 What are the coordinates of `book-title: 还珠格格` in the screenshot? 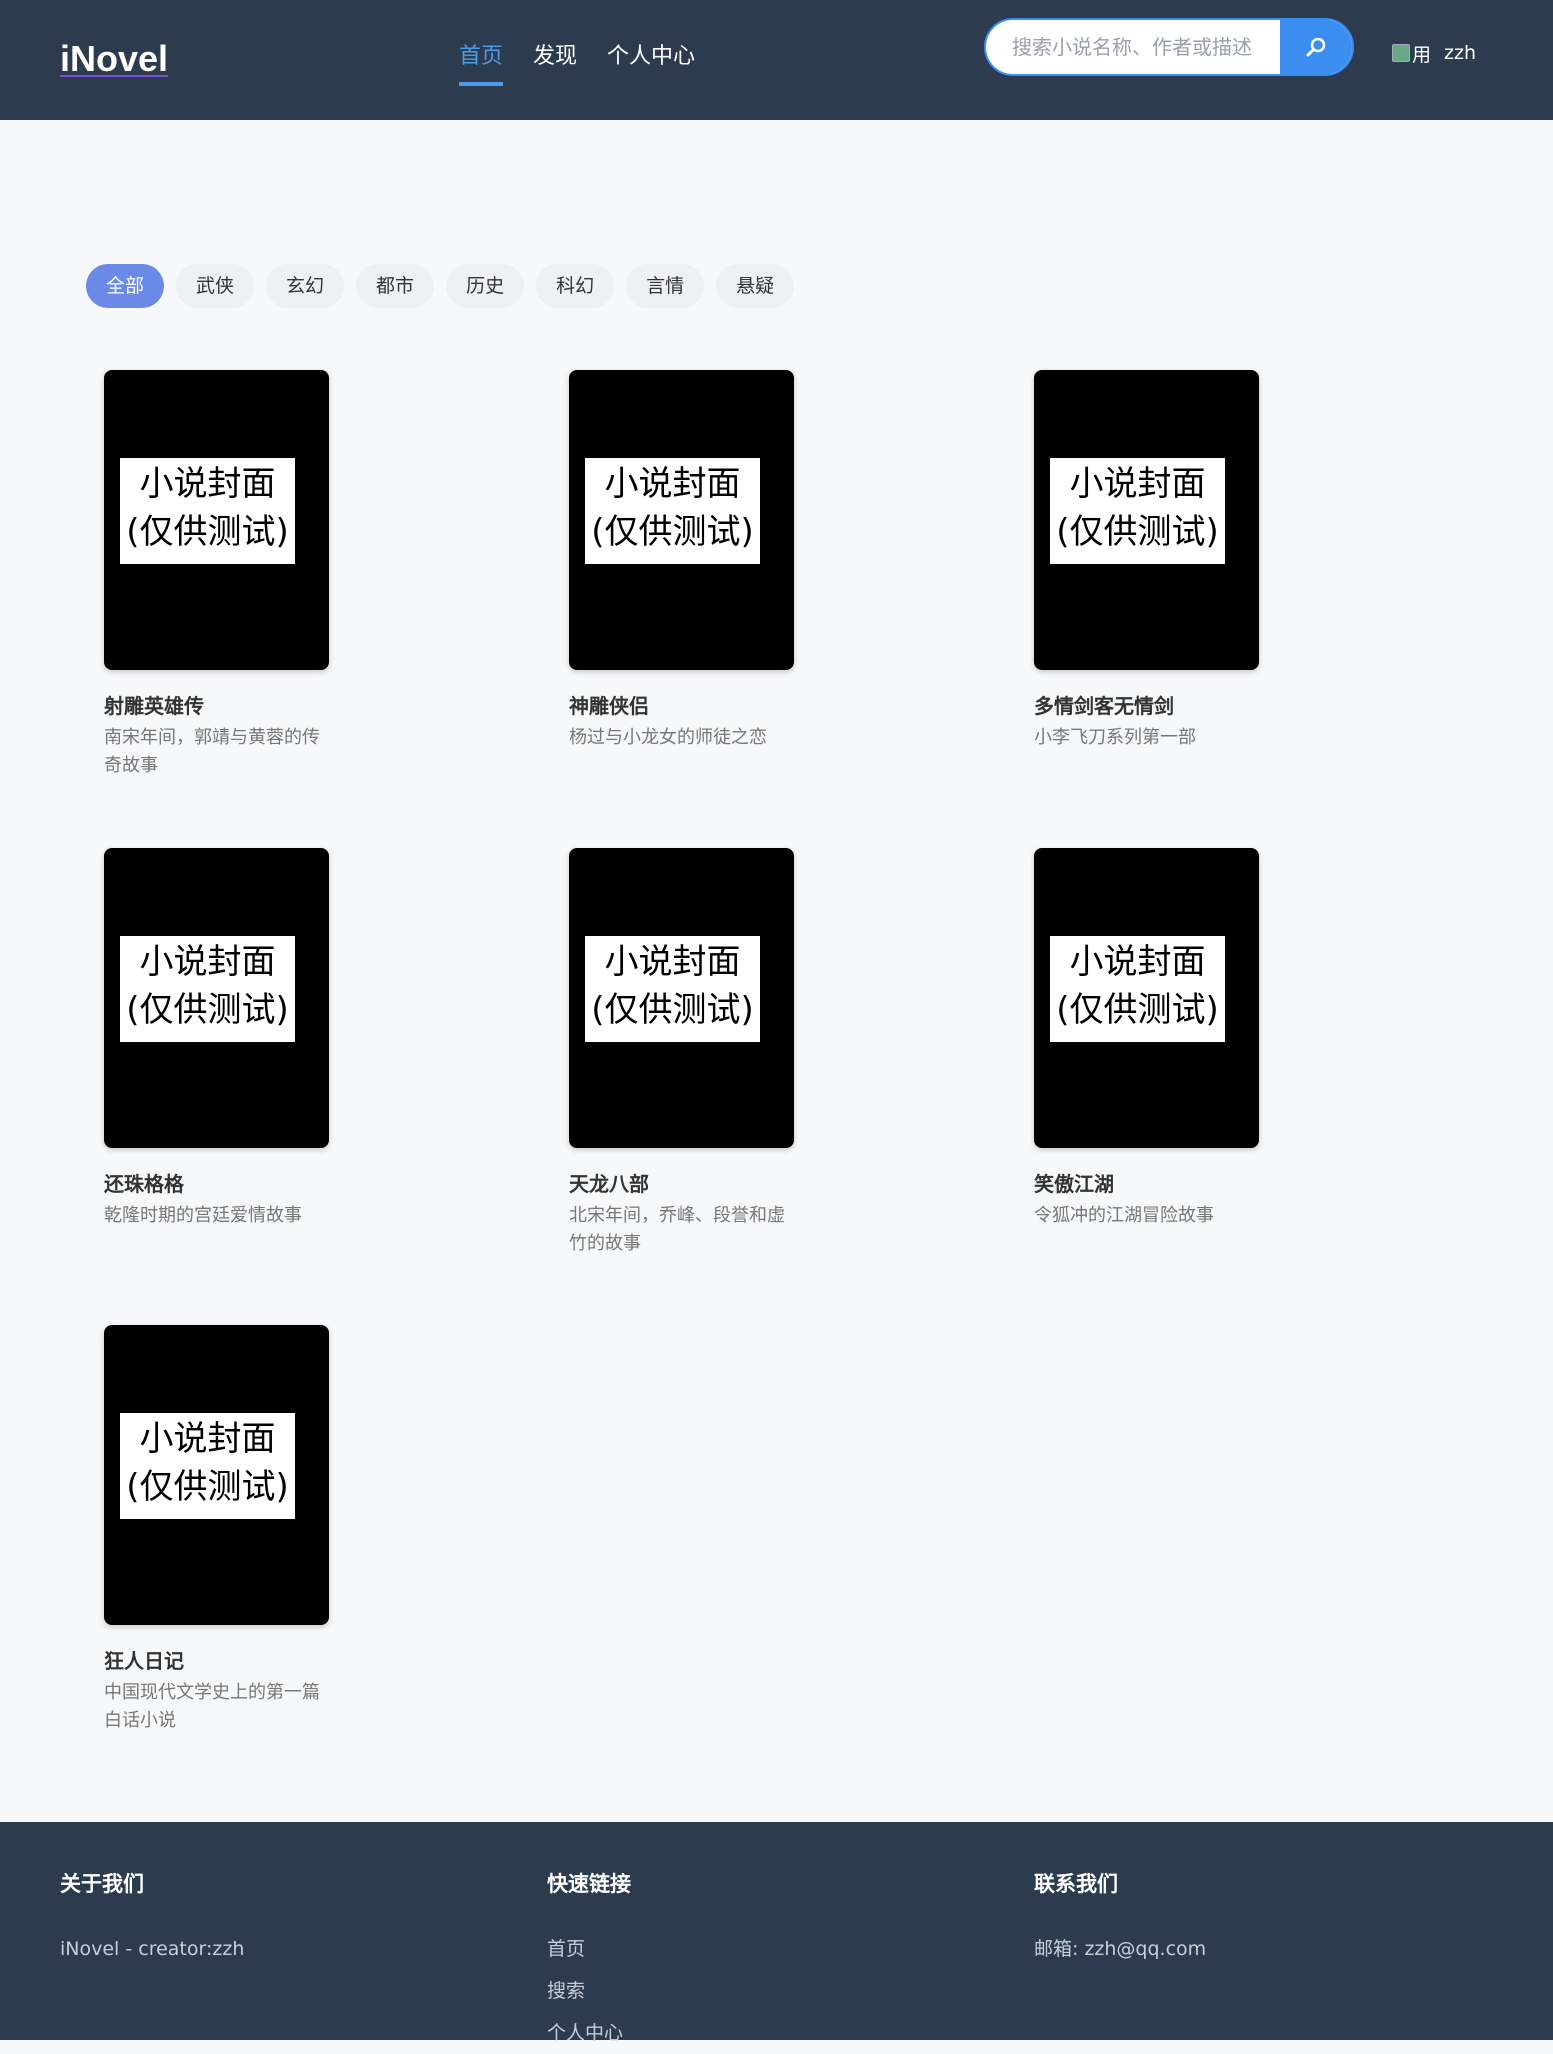 It's located at (224, 1184).